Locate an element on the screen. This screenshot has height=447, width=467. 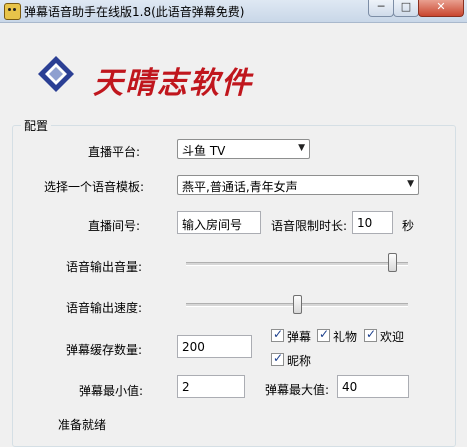
maximize-icon: □ is located at coordinates (406, 6).